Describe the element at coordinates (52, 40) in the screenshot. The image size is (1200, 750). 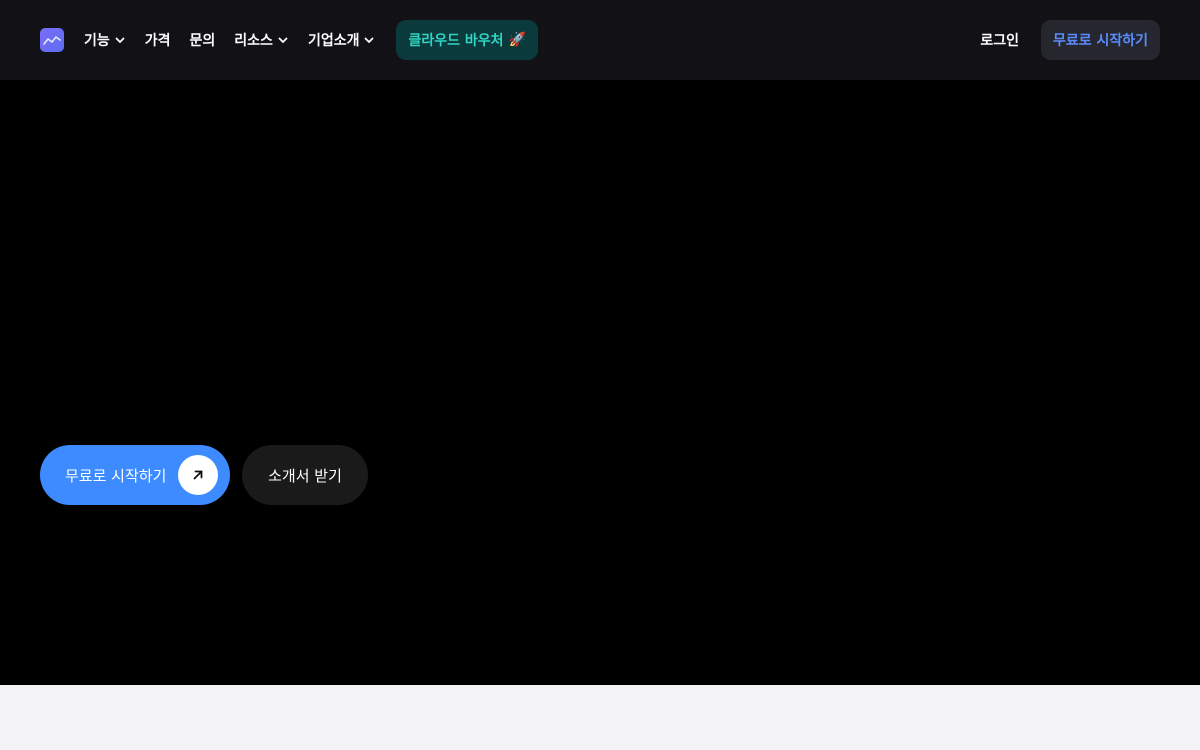
I see `logo-chart-trend-icon` at that location.